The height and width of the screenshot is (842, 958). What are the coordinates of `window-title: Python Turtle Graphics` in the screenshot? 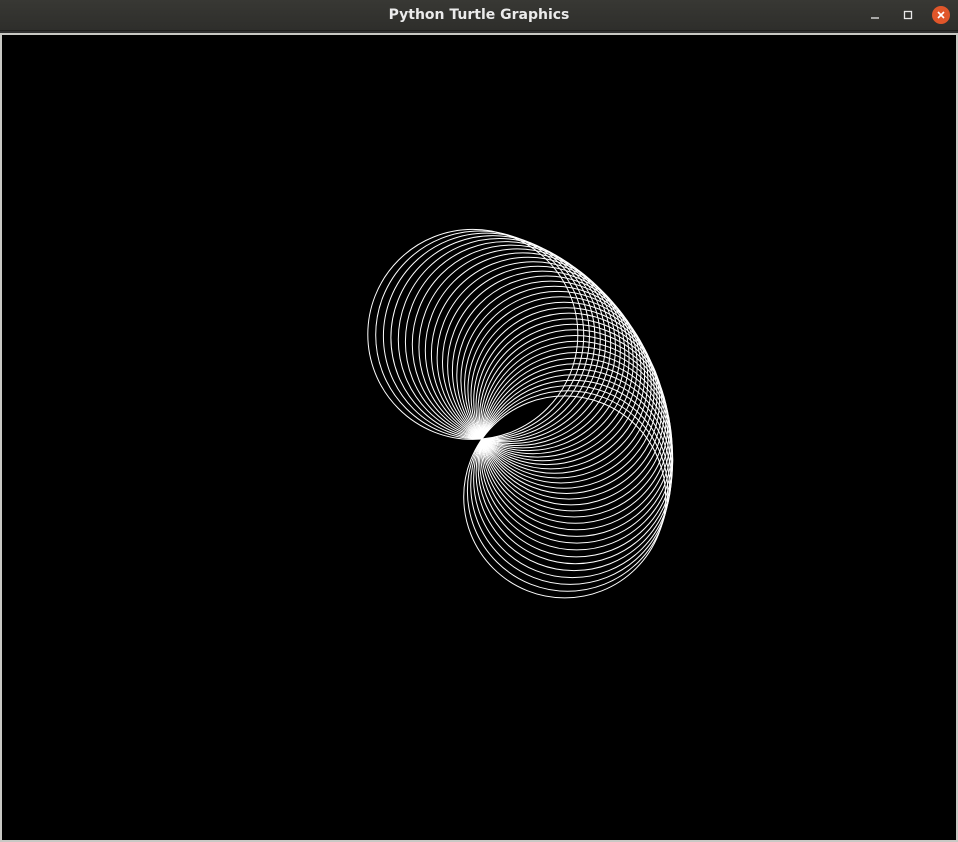 It's located at (479, 15).